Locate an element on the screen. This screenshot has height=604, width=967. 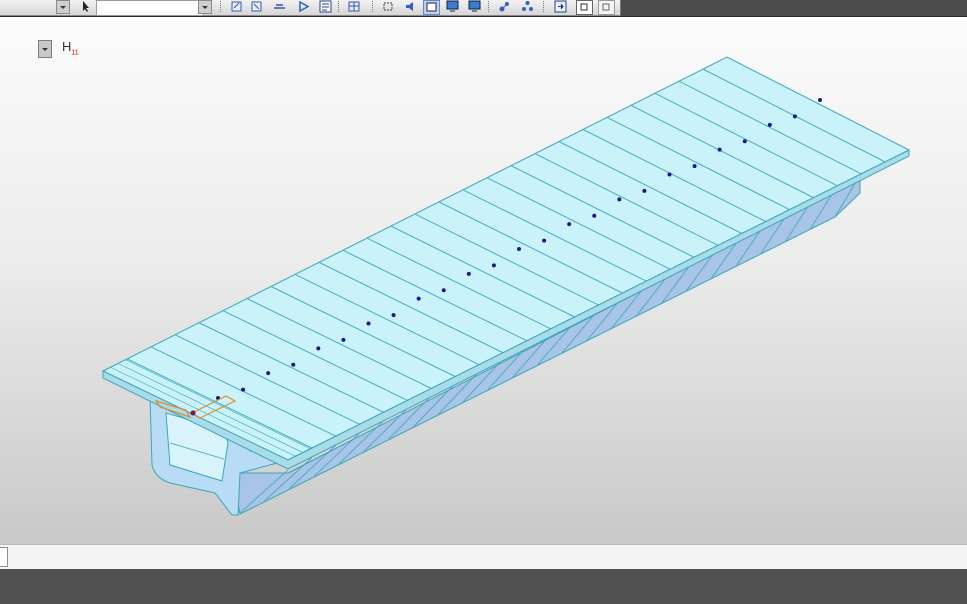
link-icon is located at coordinates (527, 6).